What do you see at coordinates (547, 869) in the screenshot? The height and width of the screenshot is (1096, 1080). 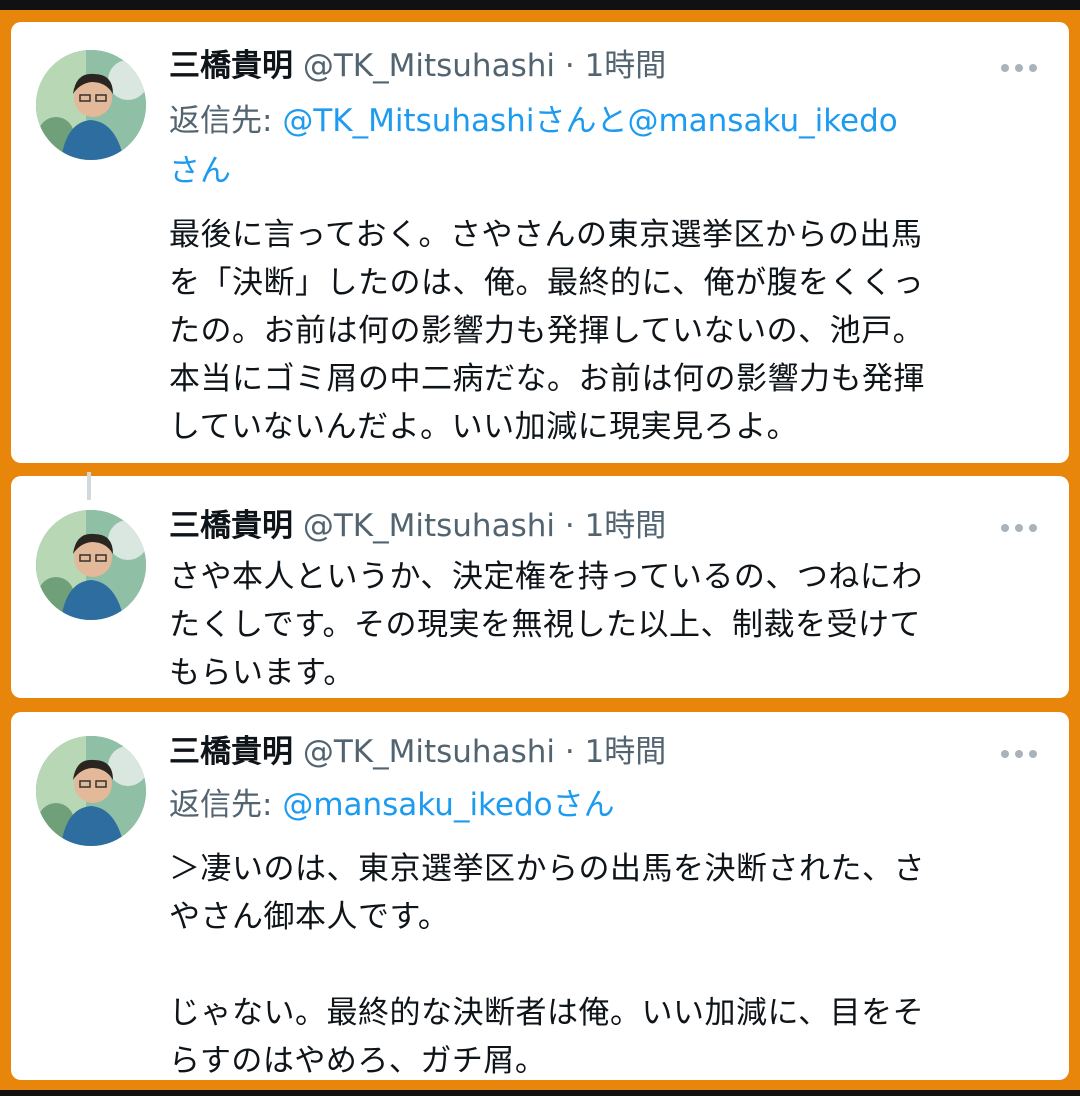 I see `tweet-line: ＞凄いのは、東京選挙区からの出馬を決断された、さ` at bounding box center [547, 869].